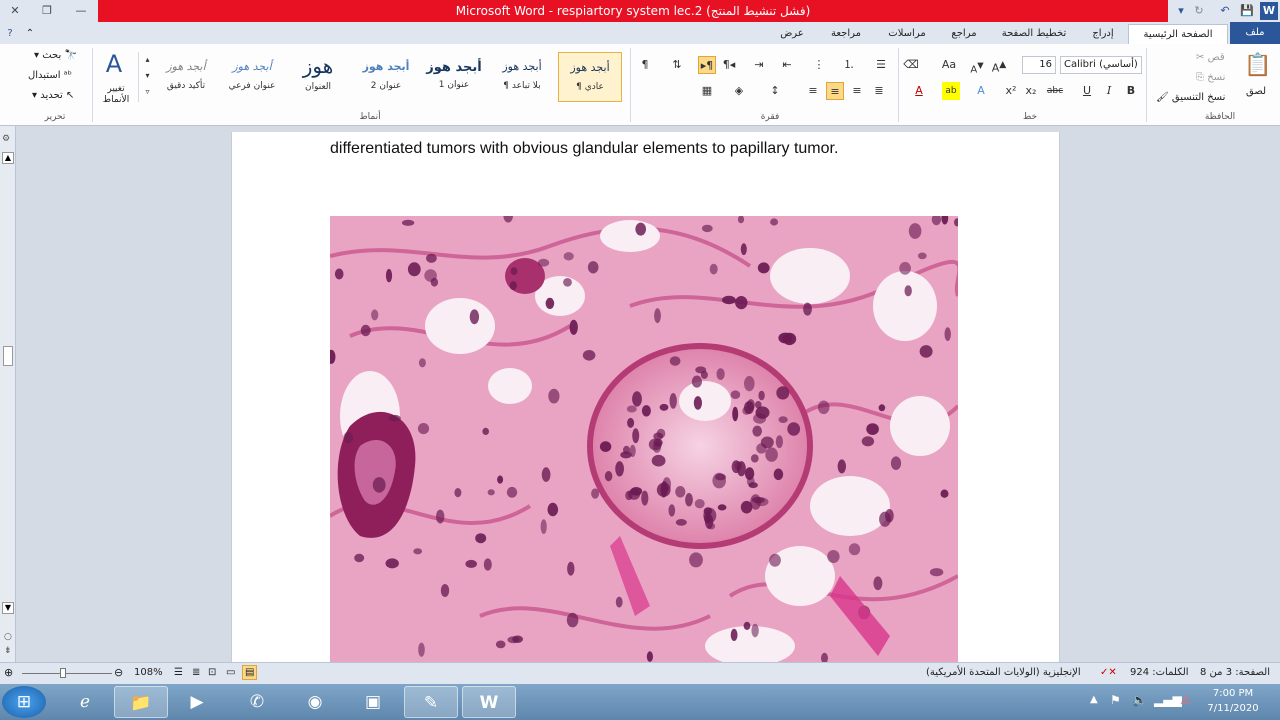 Image resolution: width=1280 pixels, height=720 pixels. What do you see at coordinates (386, 77) in the screenshot?
I see `style-heading-2: أبجد هوز عنوان 2` at bounding box center [386, 77].